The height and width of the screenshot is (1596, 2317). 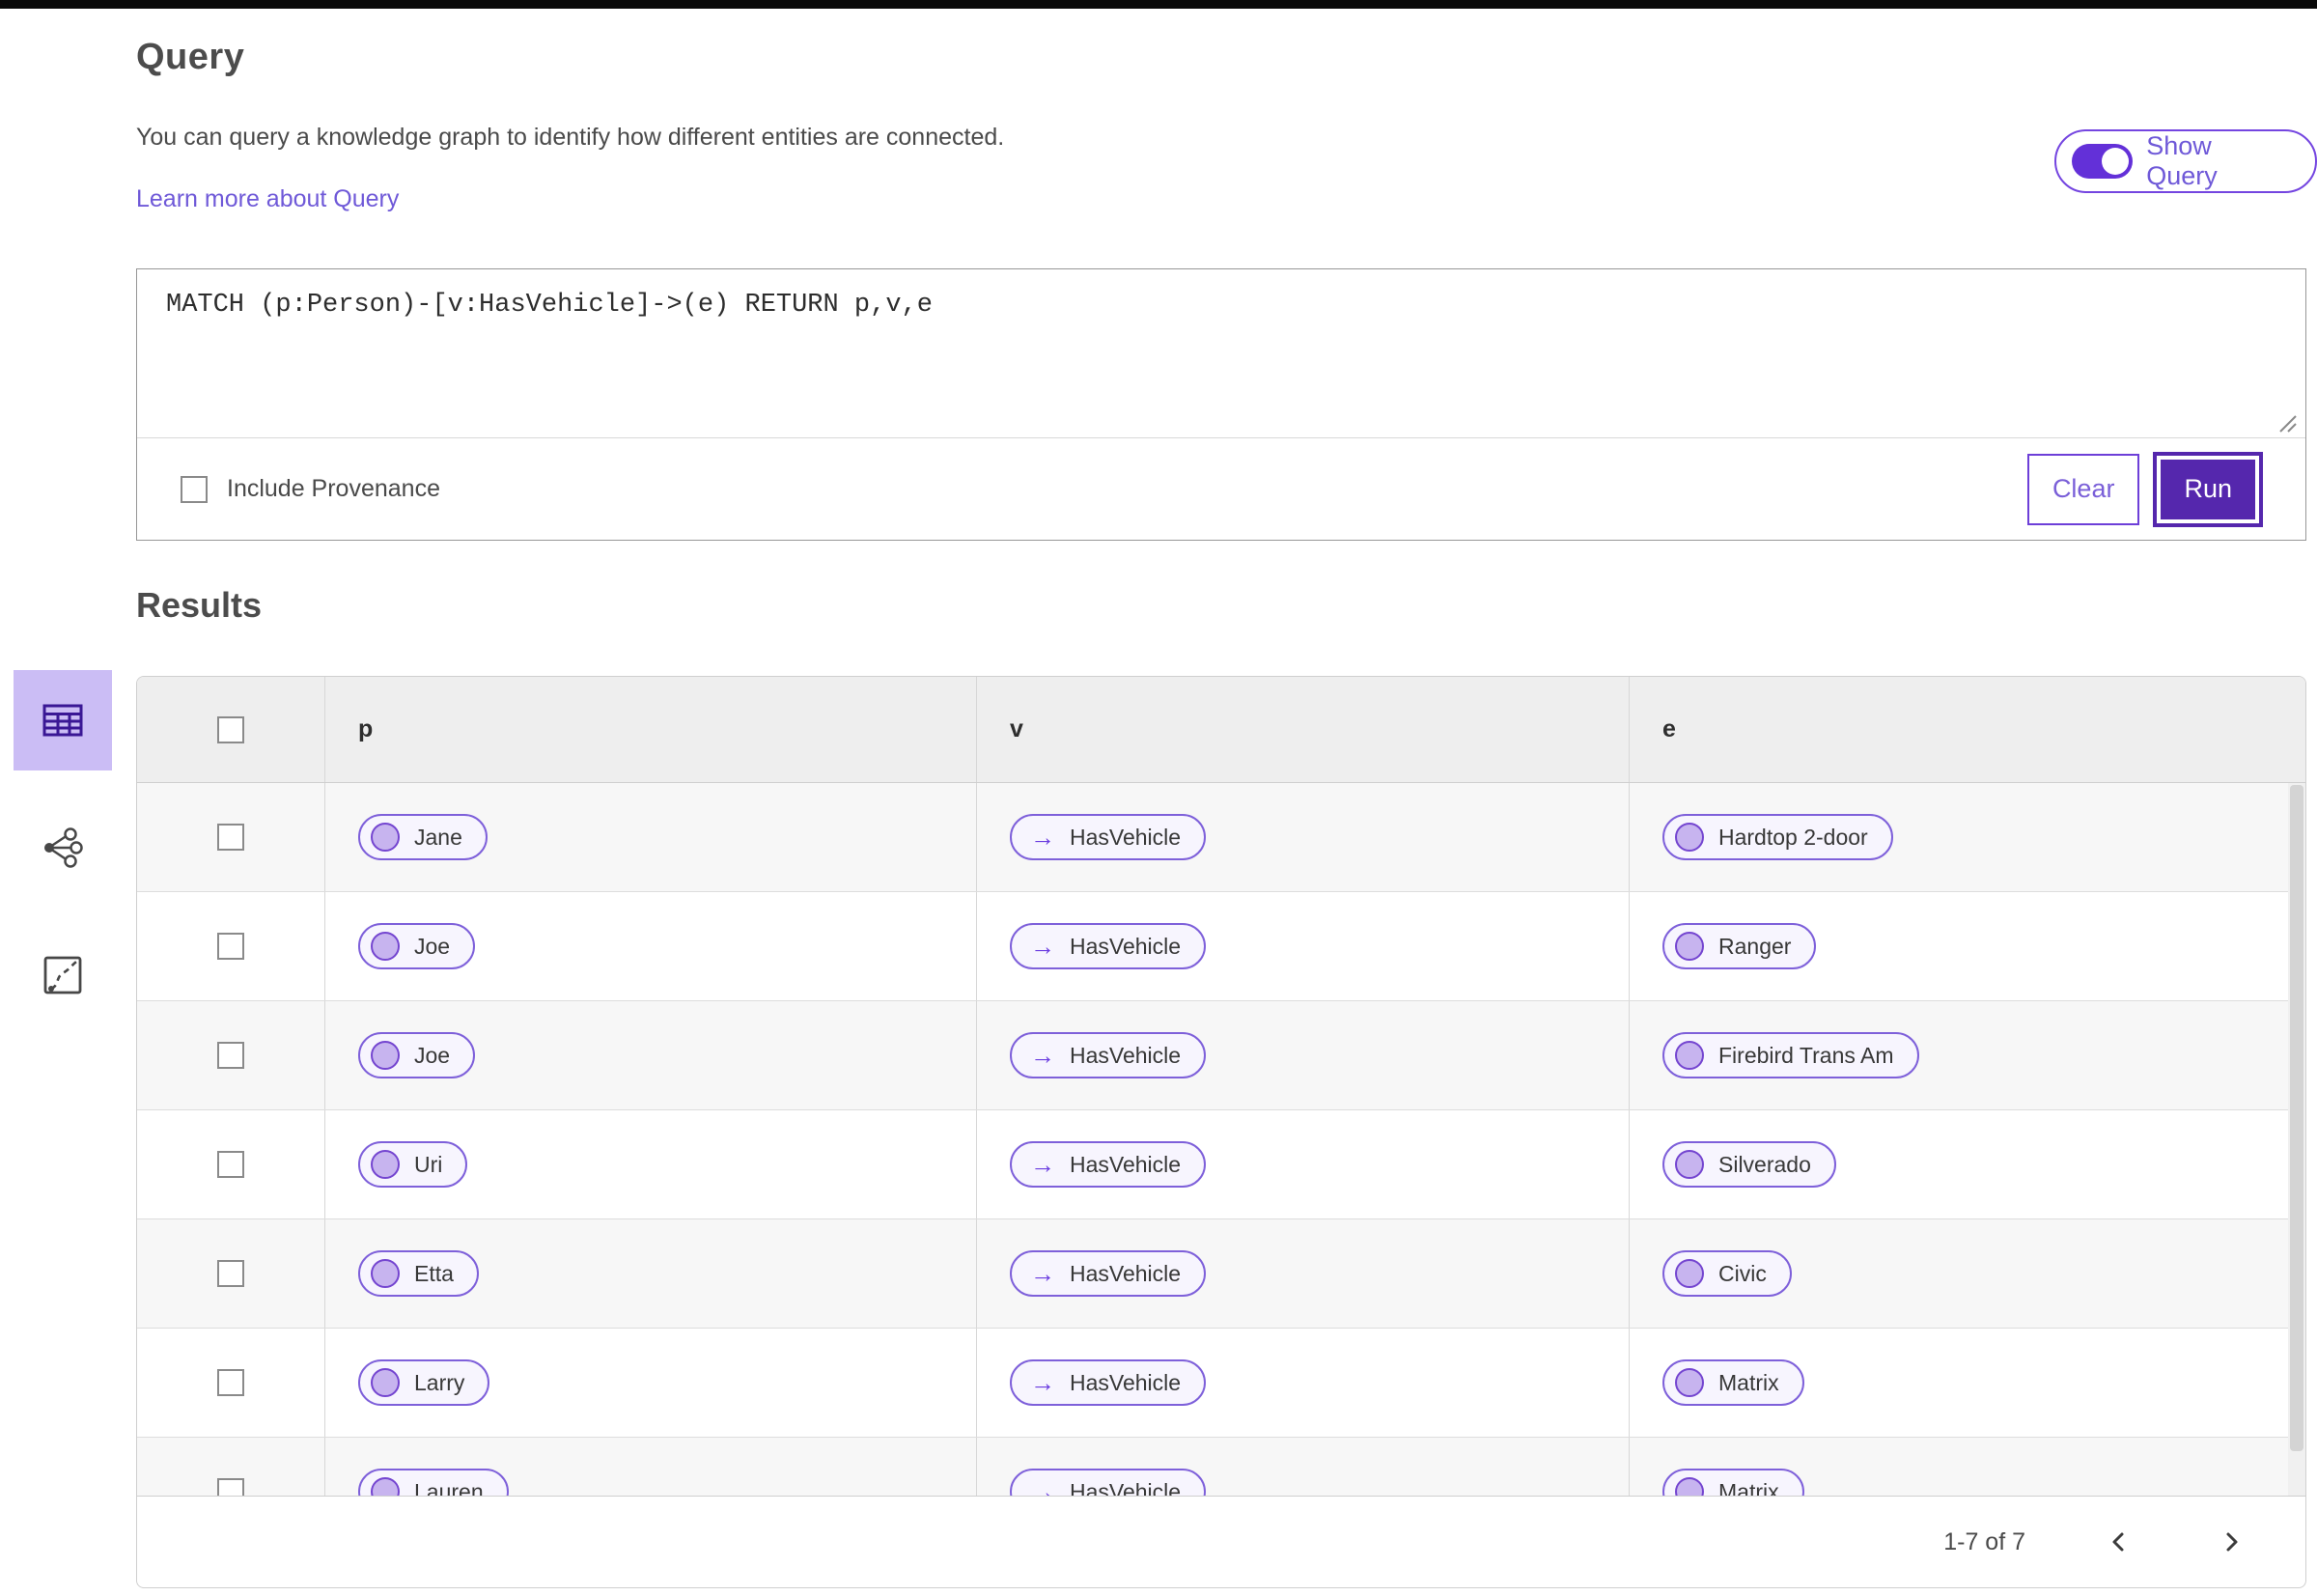 What do you see at coordinates (199, 605) in the screenshot?
I see `results-heading: Results` at bounding box center [199, 605].